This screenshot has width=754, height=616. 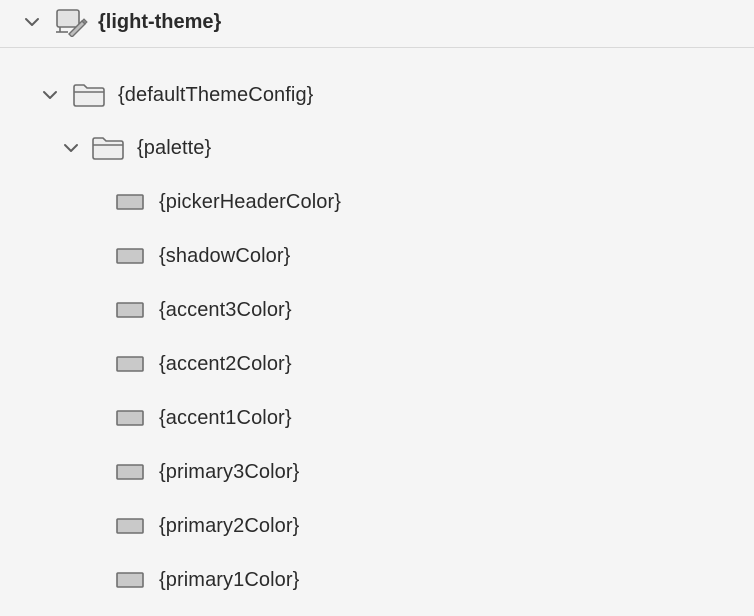 I want to click on tree-item-color: {accent3Color}, so click(x=204, y=310).